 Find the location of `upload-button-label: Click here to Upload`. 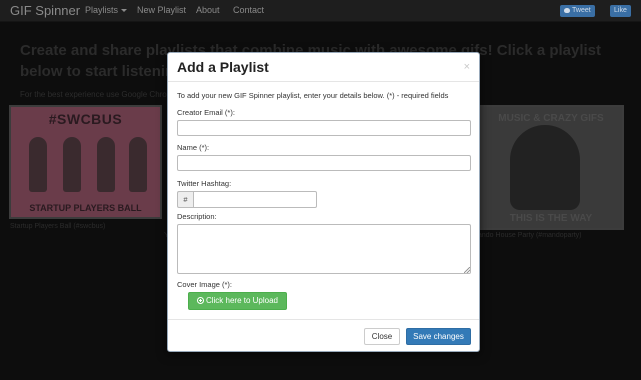

upload-button-label: Click here to Upload is located at coordinates (242, 300).